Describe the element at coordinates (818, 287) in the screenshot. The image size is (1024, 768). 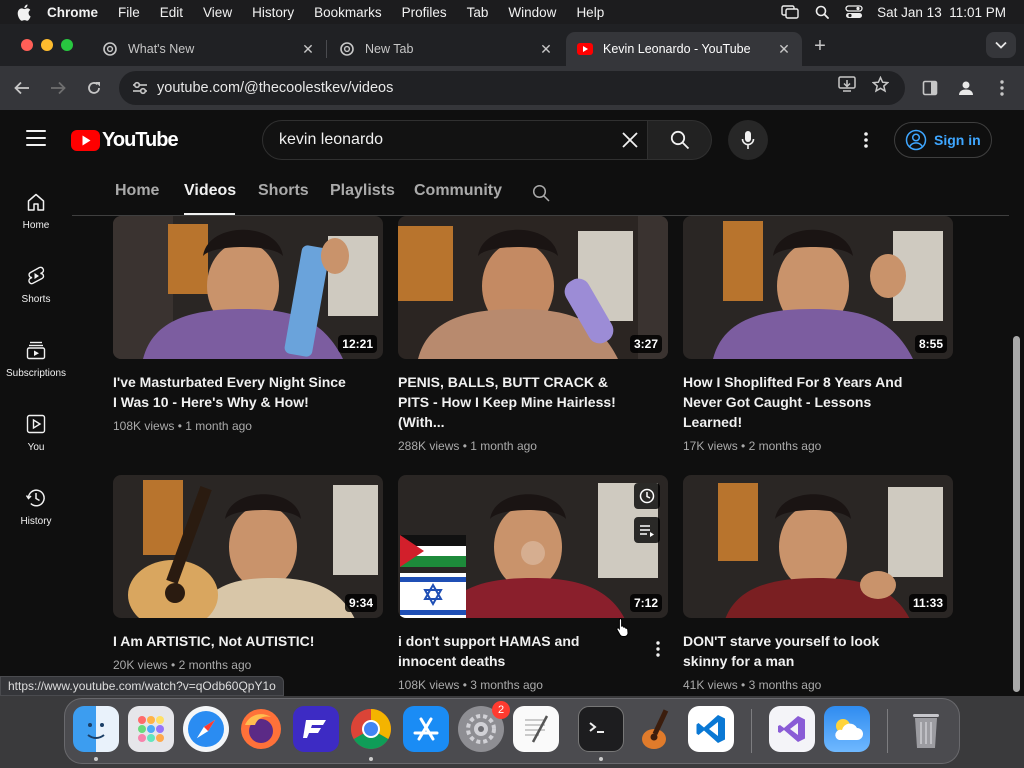
I see `video-thumbnail: 8:55` at that location.